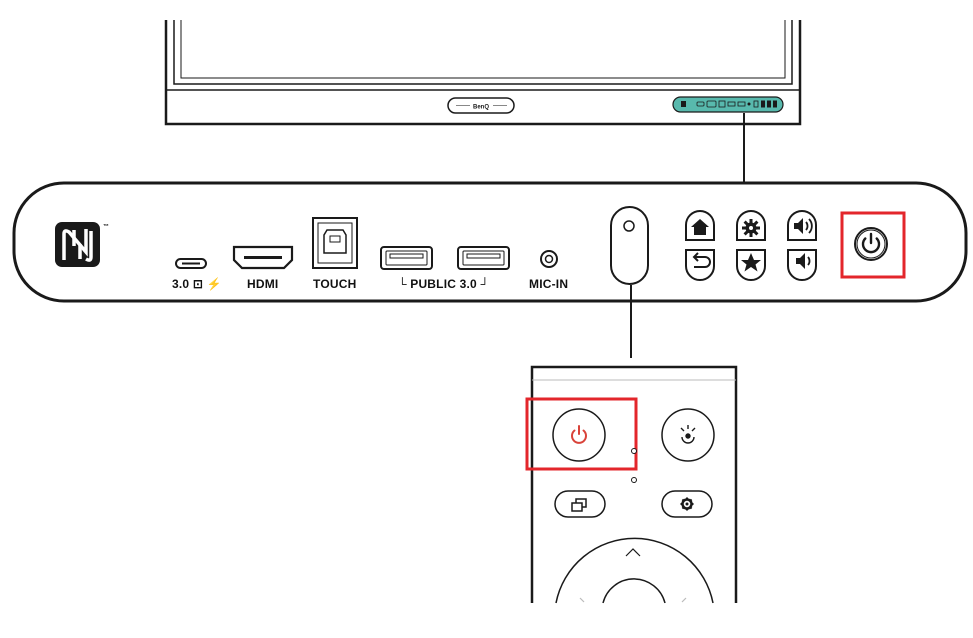 The height and width of the screenshot is (638, 973). What do you see at coordinates (700, 265) in the screenshot?
I see `panel-back-button` at bounding box center [700, 265].